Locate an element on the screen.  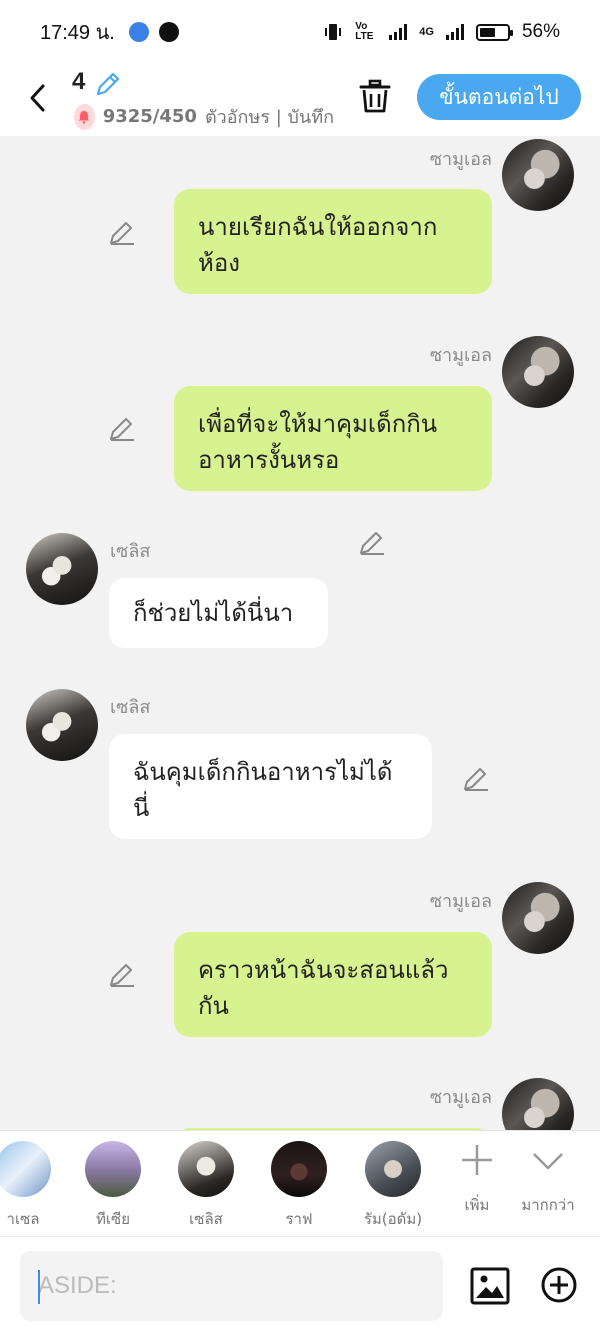
back-button is located at coordinates (38, 98).